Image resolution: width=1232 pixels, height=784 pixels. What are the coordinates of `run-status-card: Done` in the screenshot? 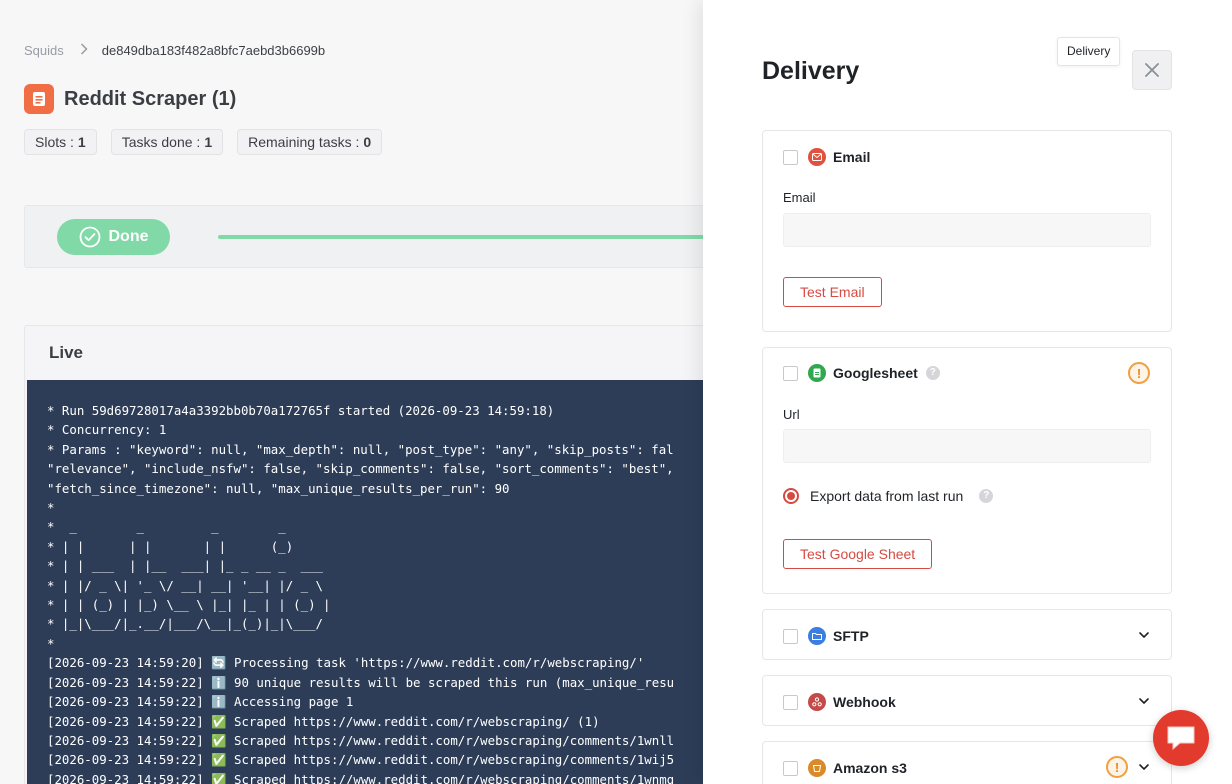 It's located at (374, 236).